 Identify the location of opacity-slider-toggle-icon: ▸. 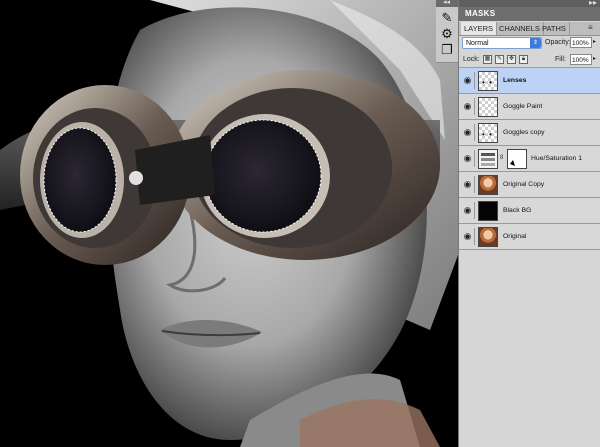
(596, 42).